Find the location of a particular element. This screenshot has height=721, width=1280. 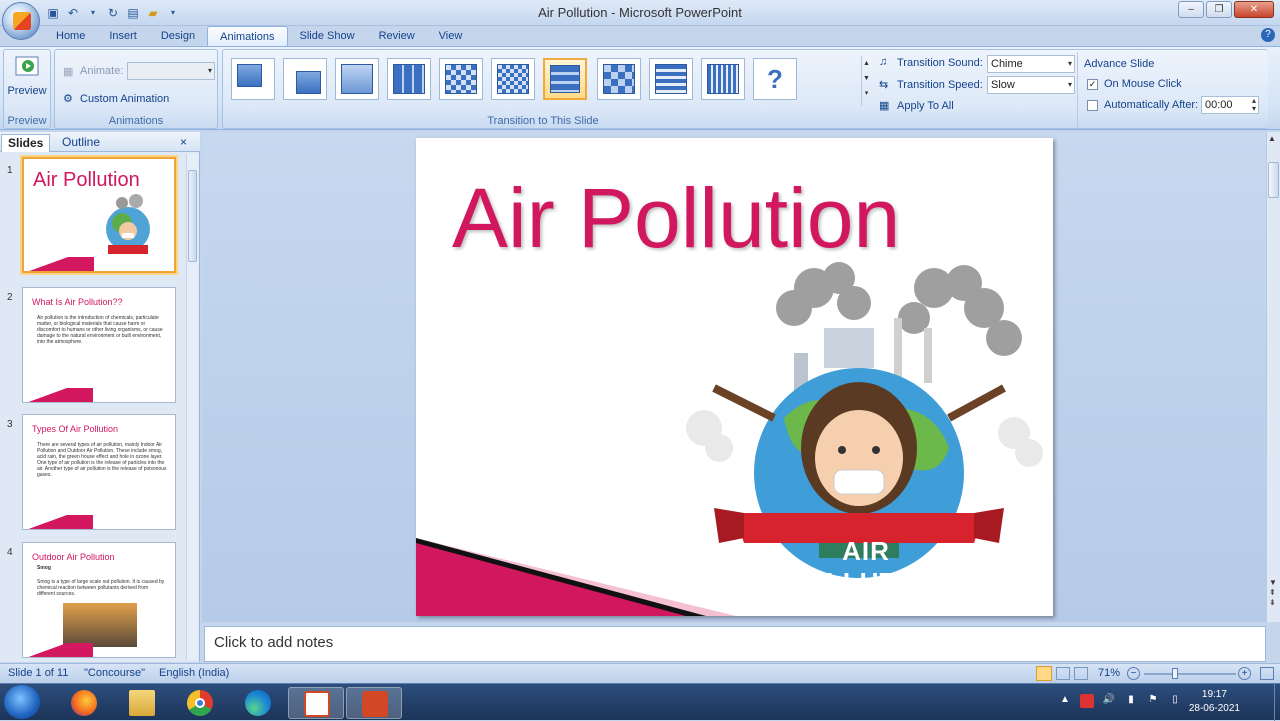

zoom-slider is located at coordinates (1190, 674).